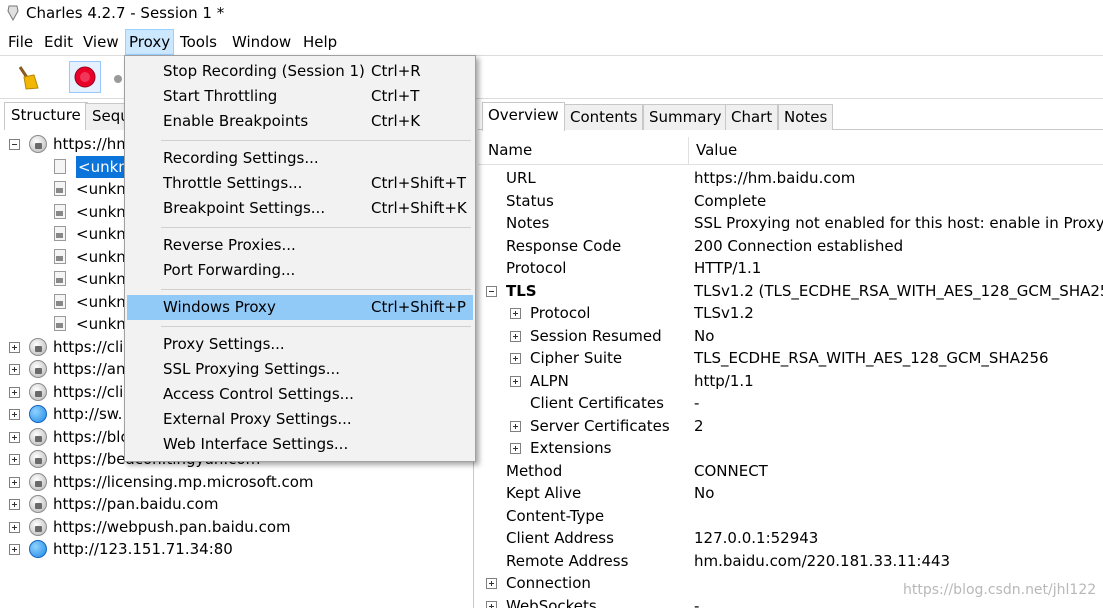 The height and width of the screenshot is (608, 1103). Describe the element at coordinates (790, 246) in the screenshot. I see `property-row: Response Code 200 Connection established` at that location.